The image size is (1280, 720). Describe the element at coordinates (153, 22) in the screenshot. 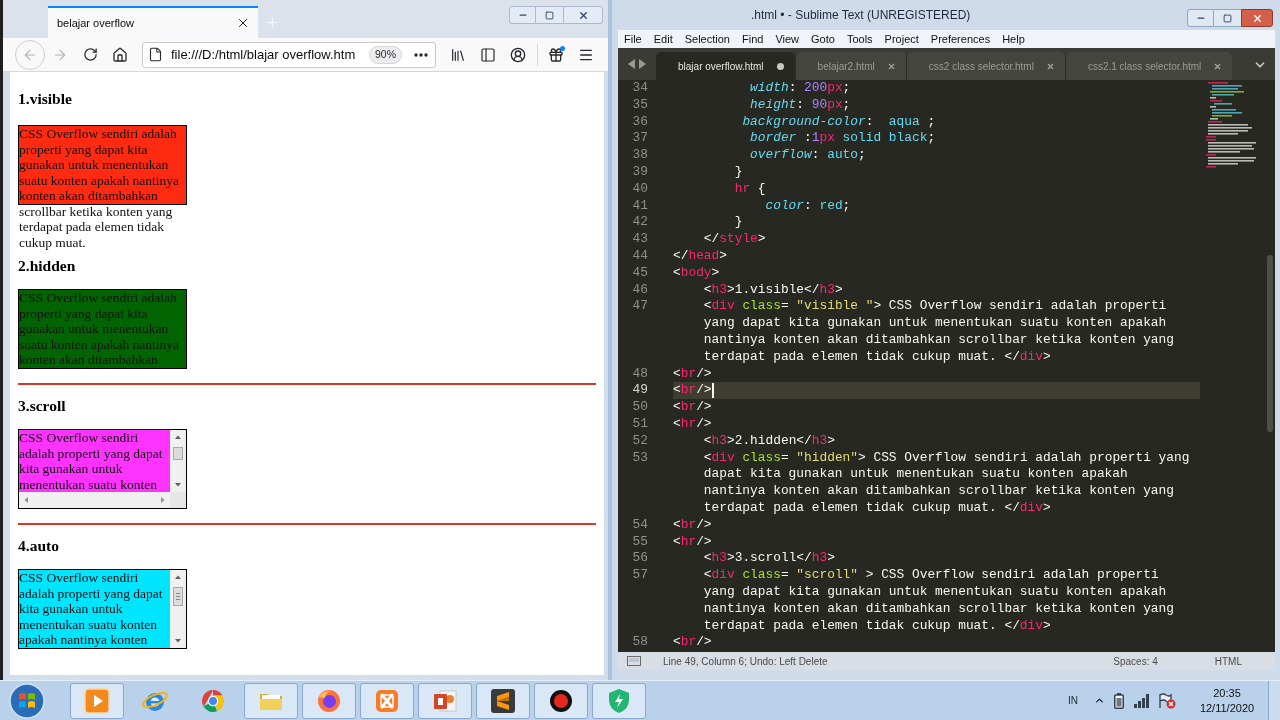

I see `browser-tab: belajar overflow` at that location.